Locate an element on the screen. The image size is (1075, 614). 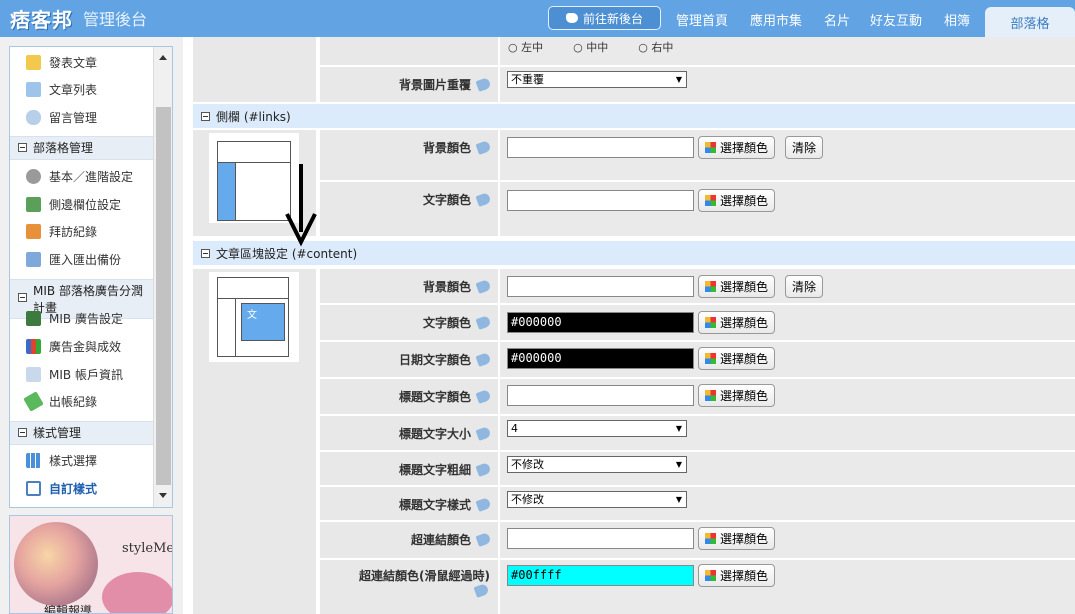
sidebar-item-visits: 拜訪紀錄 is located at coordinates (61, 231).